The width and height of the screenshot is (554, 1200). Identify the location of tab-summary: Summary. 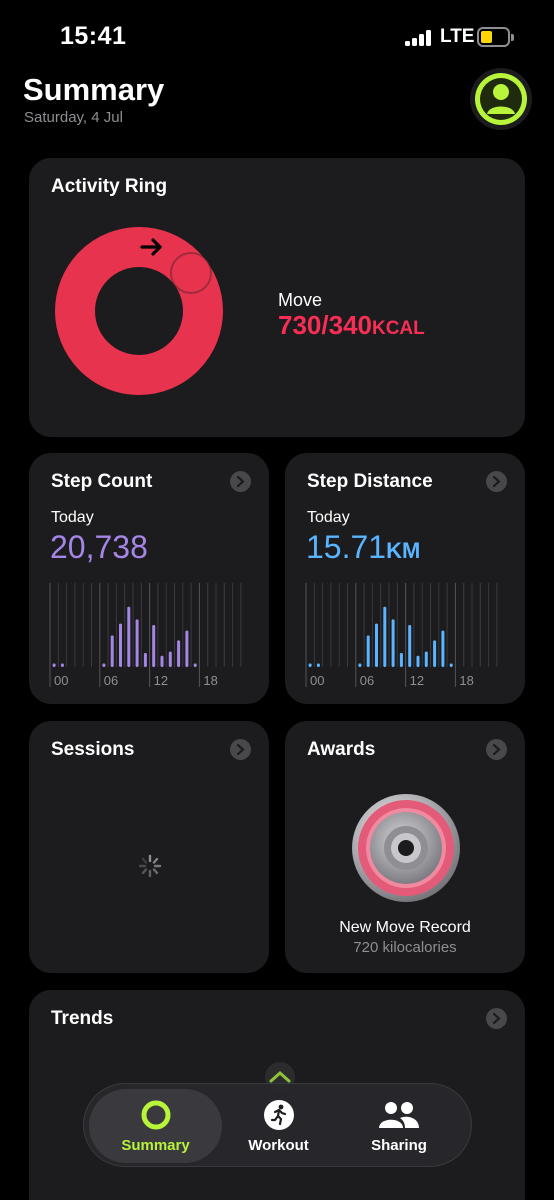
(155, 1126).